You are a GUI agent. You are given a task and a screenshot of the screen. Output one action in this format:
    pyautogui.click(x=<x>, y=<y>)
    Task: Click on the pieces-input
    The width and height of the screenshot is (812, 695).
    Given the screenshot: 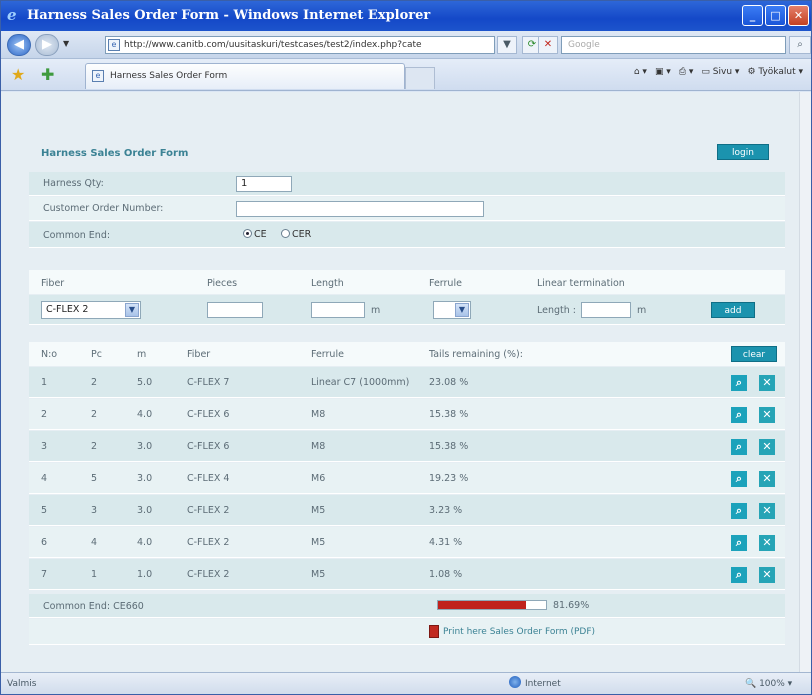 What is the action you would take?
    pyautogui.click(x=235, y=310)
    